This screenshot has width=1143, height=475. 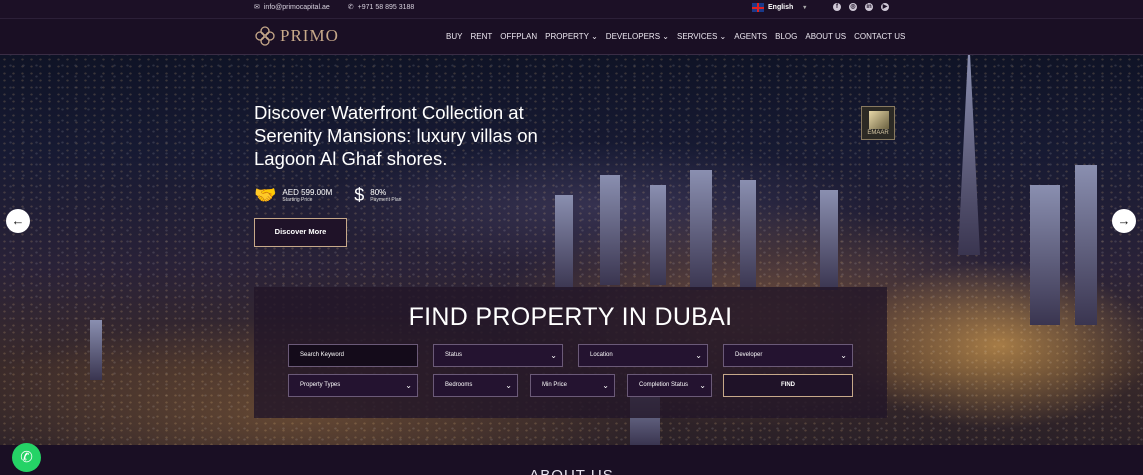 What do you see at coordinates (459, 385) in the screenshot?
I see `bedrooms-select-value: Bedrooms` at bounding box center [459, 385].